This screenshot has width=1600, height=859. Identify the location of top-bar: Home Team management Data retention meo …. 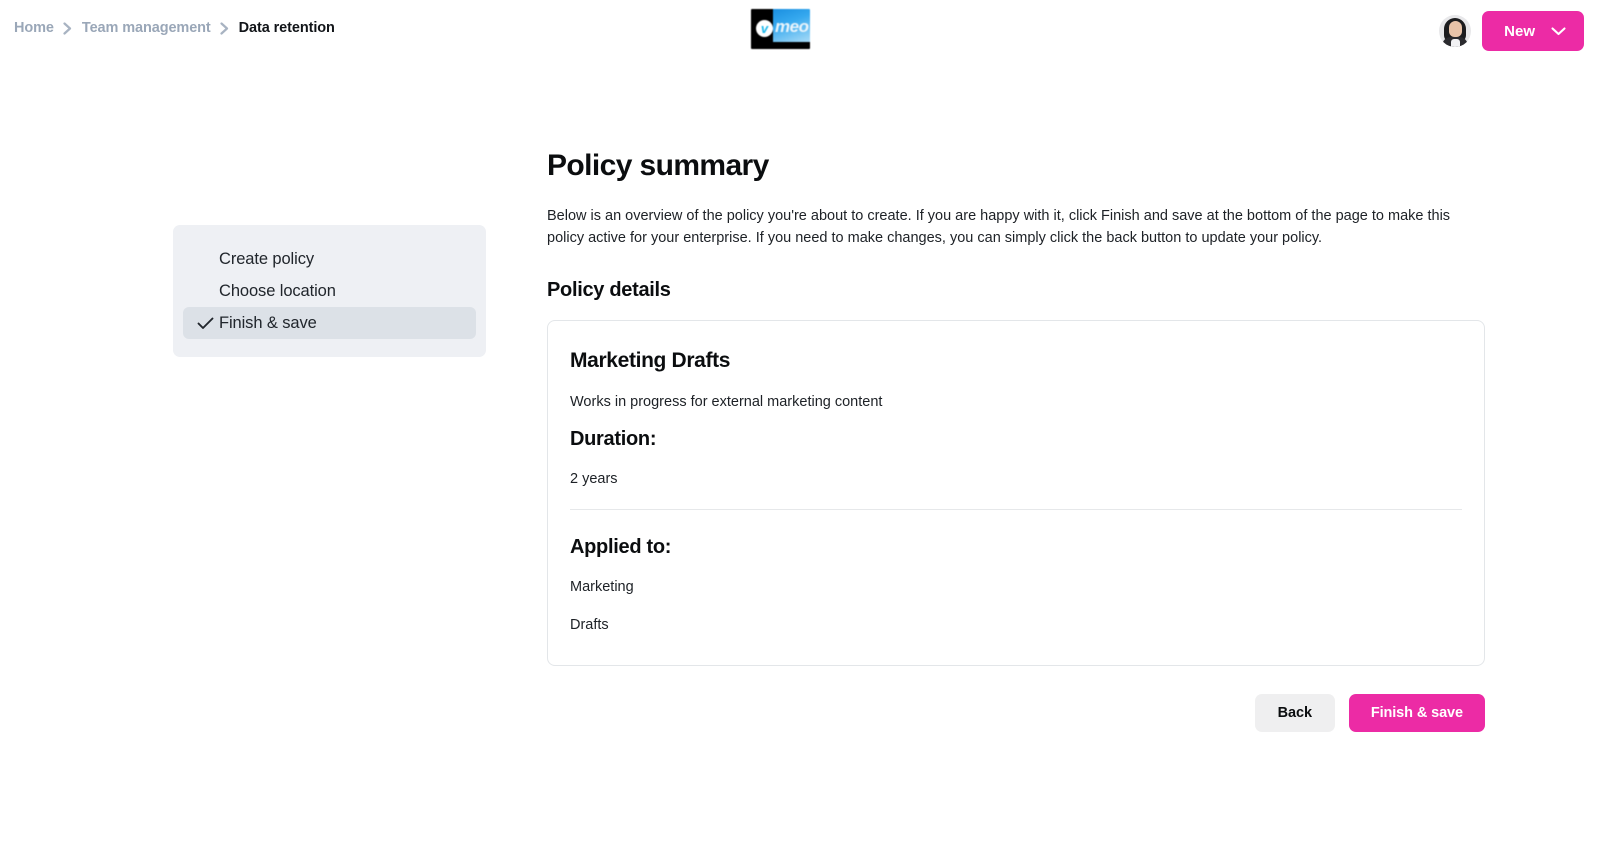
(800, 31).